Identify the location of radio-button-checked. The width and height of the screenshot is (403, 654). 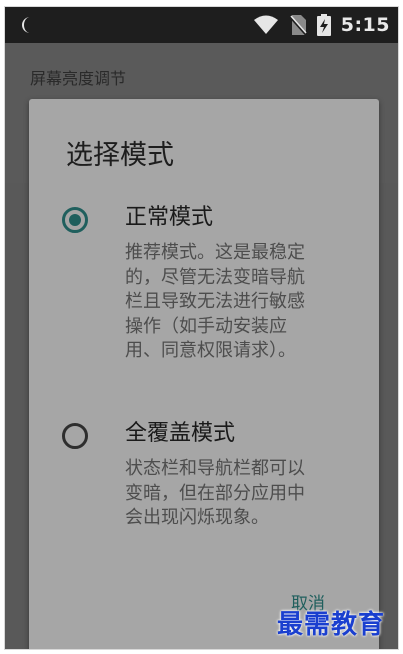
(75, 220).